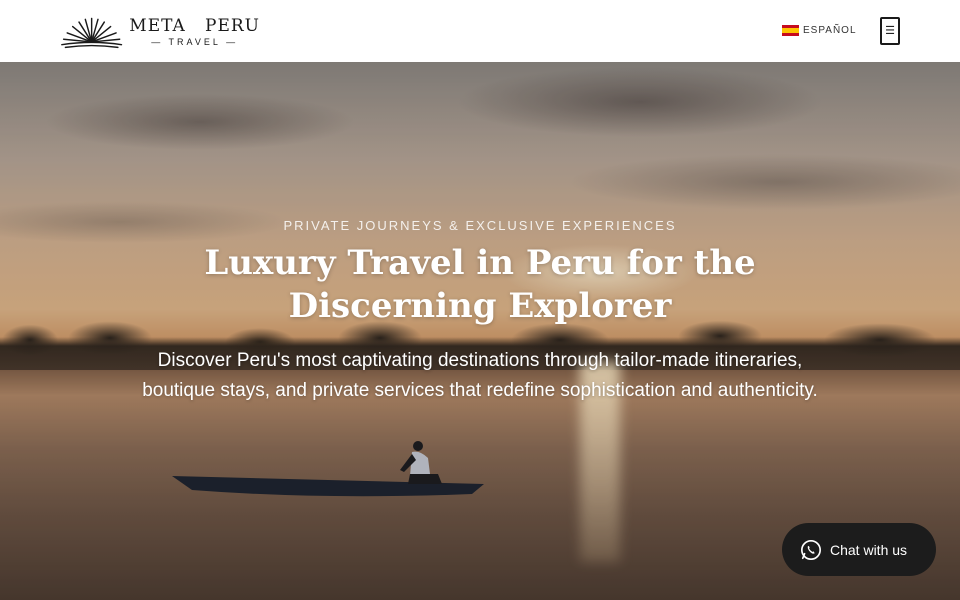 This screenshot has width=960, height=600. What do you see at coordinates (811, 549) in the screenshot?
I see `whatsapp-icon` at bounding box center [811, 549].